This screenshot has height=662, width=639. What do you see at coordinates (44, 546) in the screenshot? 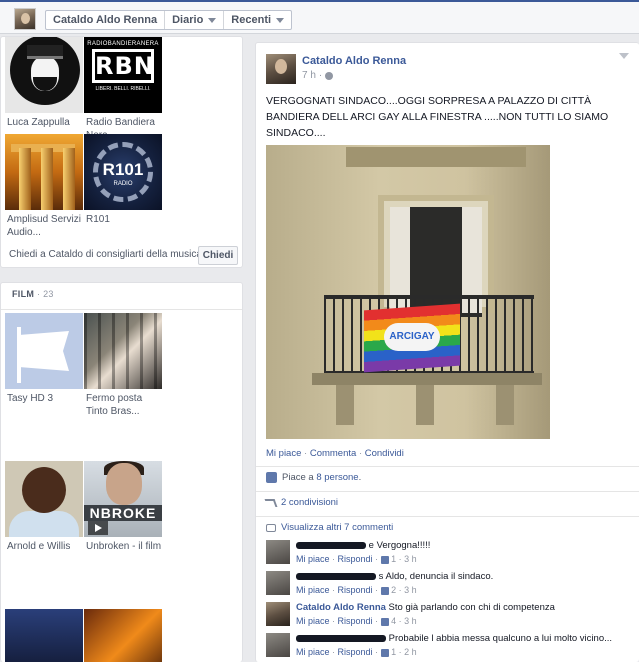
I see `film-tile-label: Arnold e Willis` at bounding box center [44, 546].